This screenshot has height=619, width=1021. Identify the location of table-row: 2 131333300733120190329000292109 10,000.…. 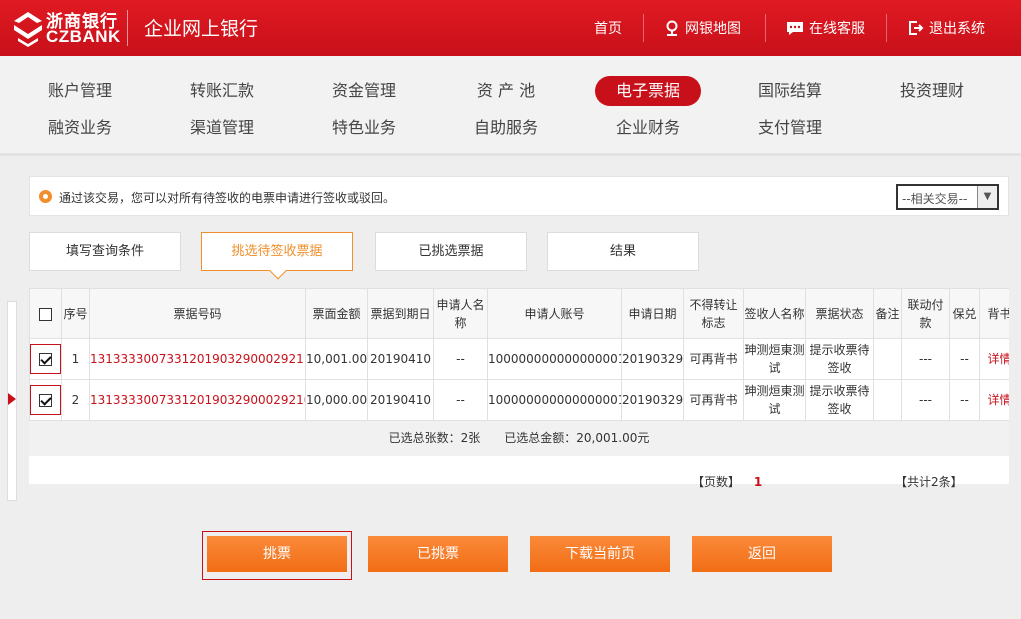
(519, 400).